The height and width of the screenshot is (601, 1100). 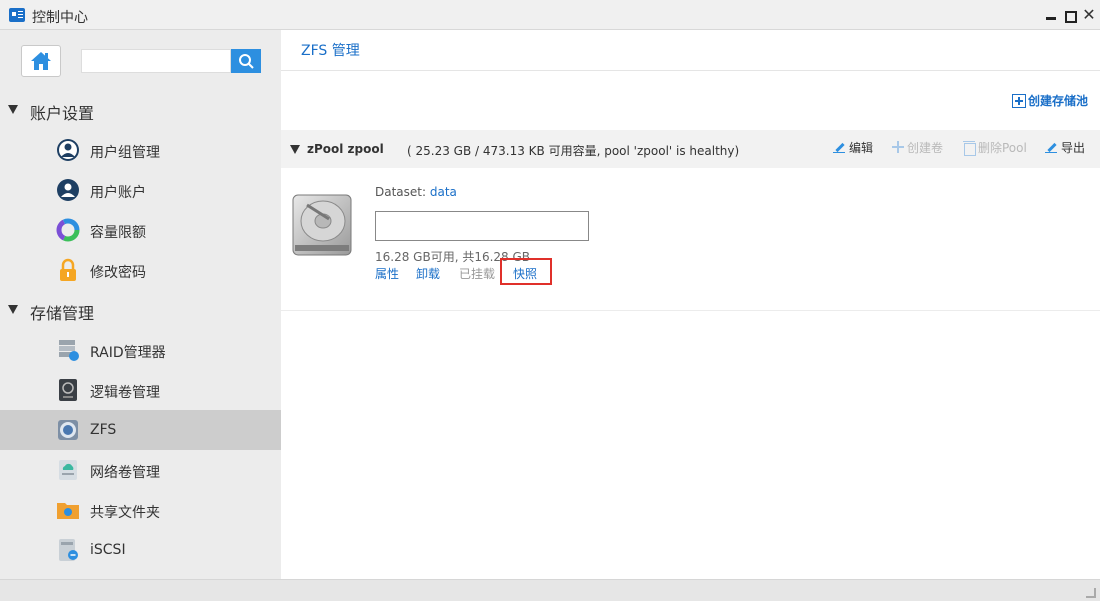 What do you see at coordinates (482, 226) in the screenshot?
I see `dataset-usage-bar` at bounding box center [482, 226].